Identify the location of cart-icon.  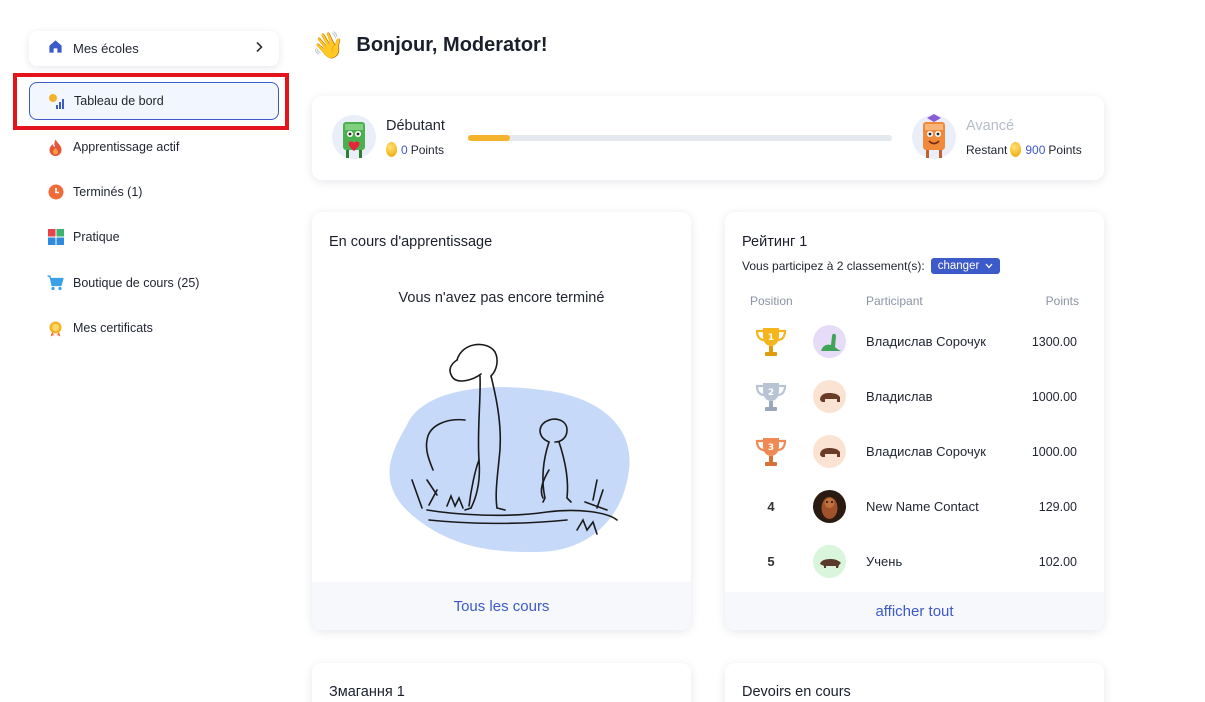
(55, 283).